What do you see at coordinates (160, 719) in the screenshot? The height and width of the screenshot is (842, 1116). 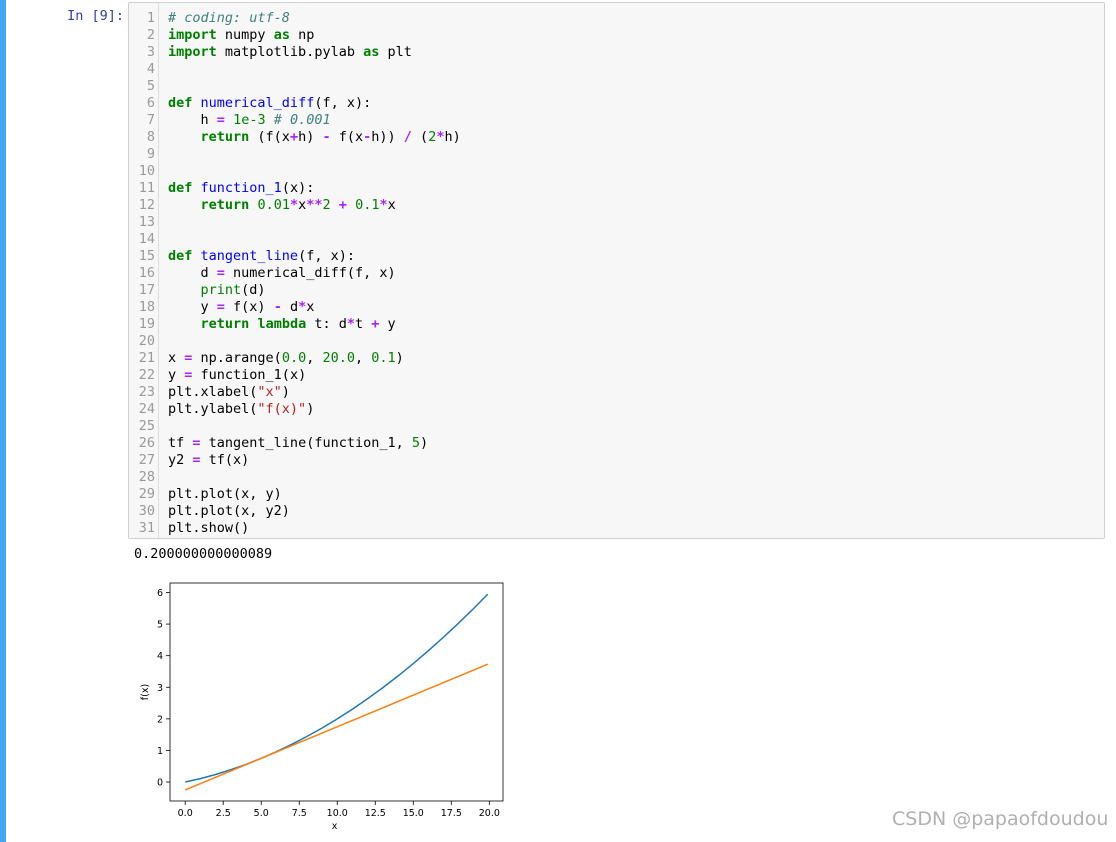 I see `y-tick-label: 2` at bounding box center [160, 719].